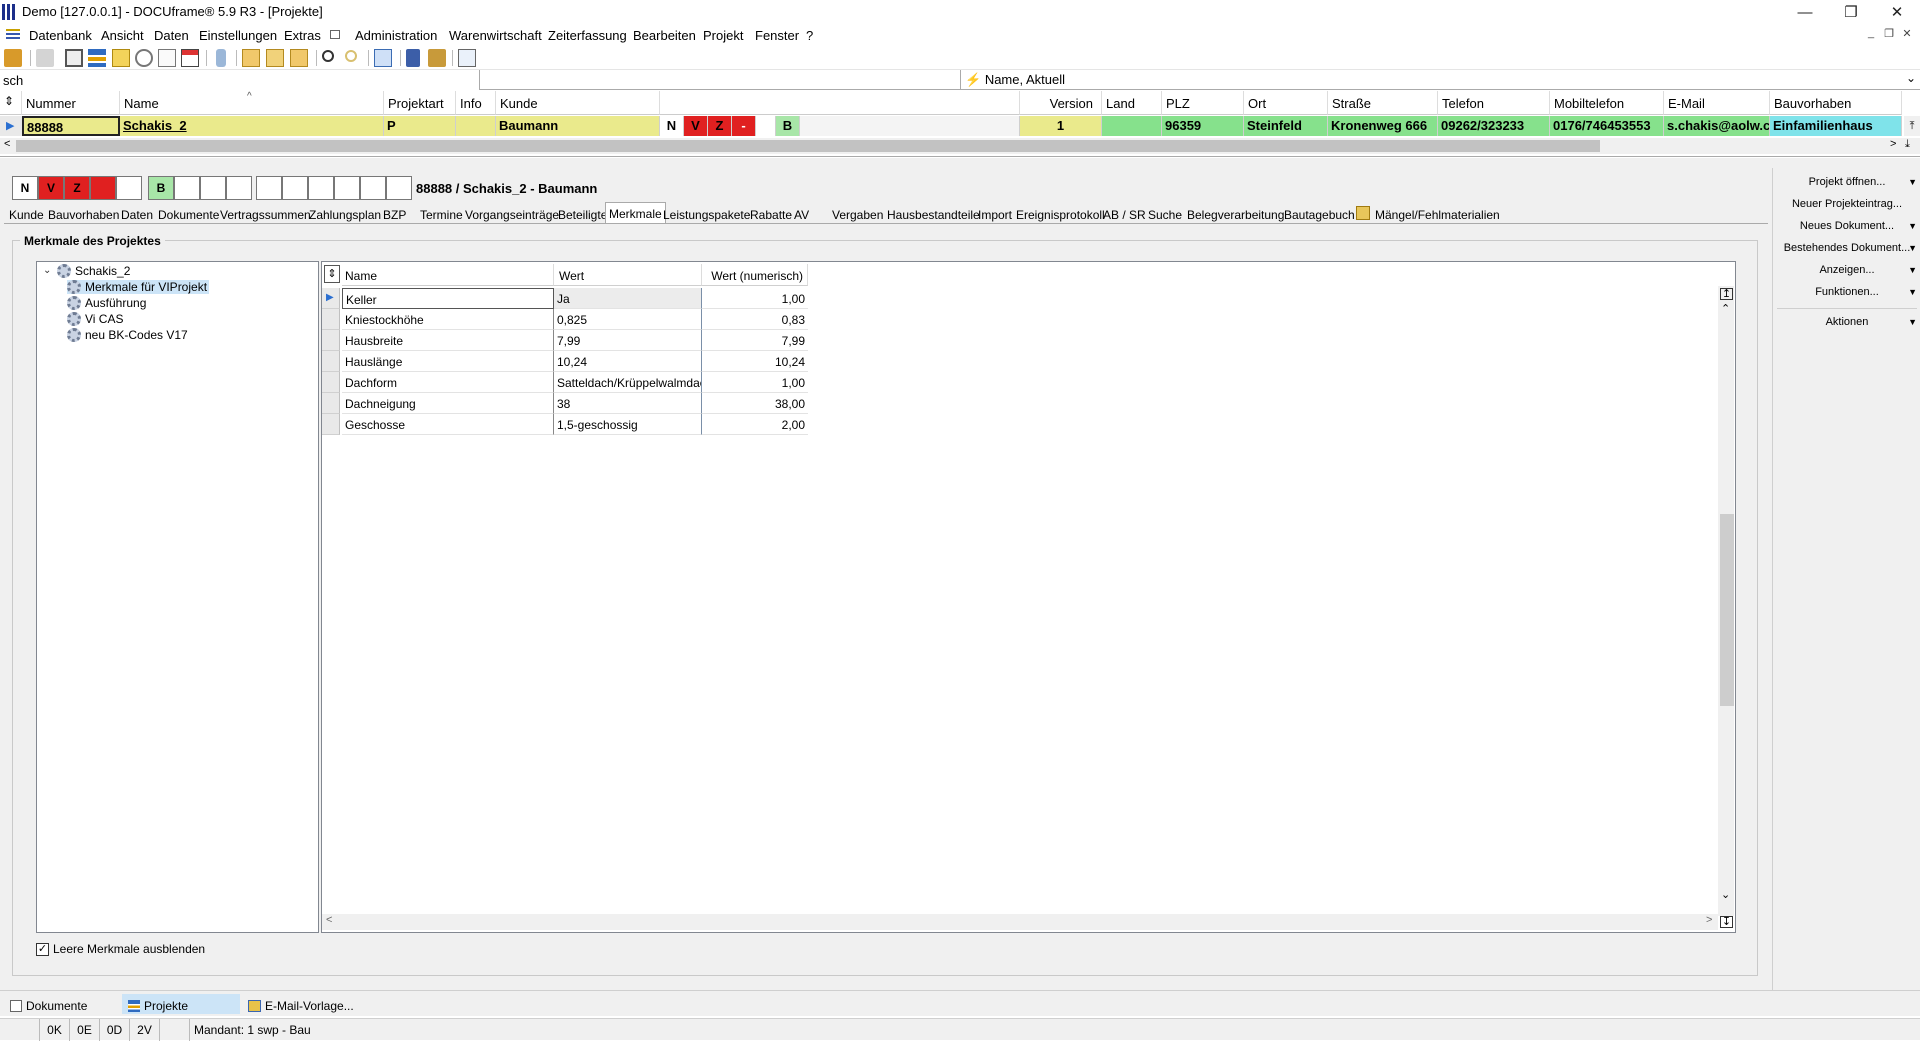  What do you see at coordinates (221, 58) in the screenshot?
I see `phone-icon` at bounding box center [221, 58].